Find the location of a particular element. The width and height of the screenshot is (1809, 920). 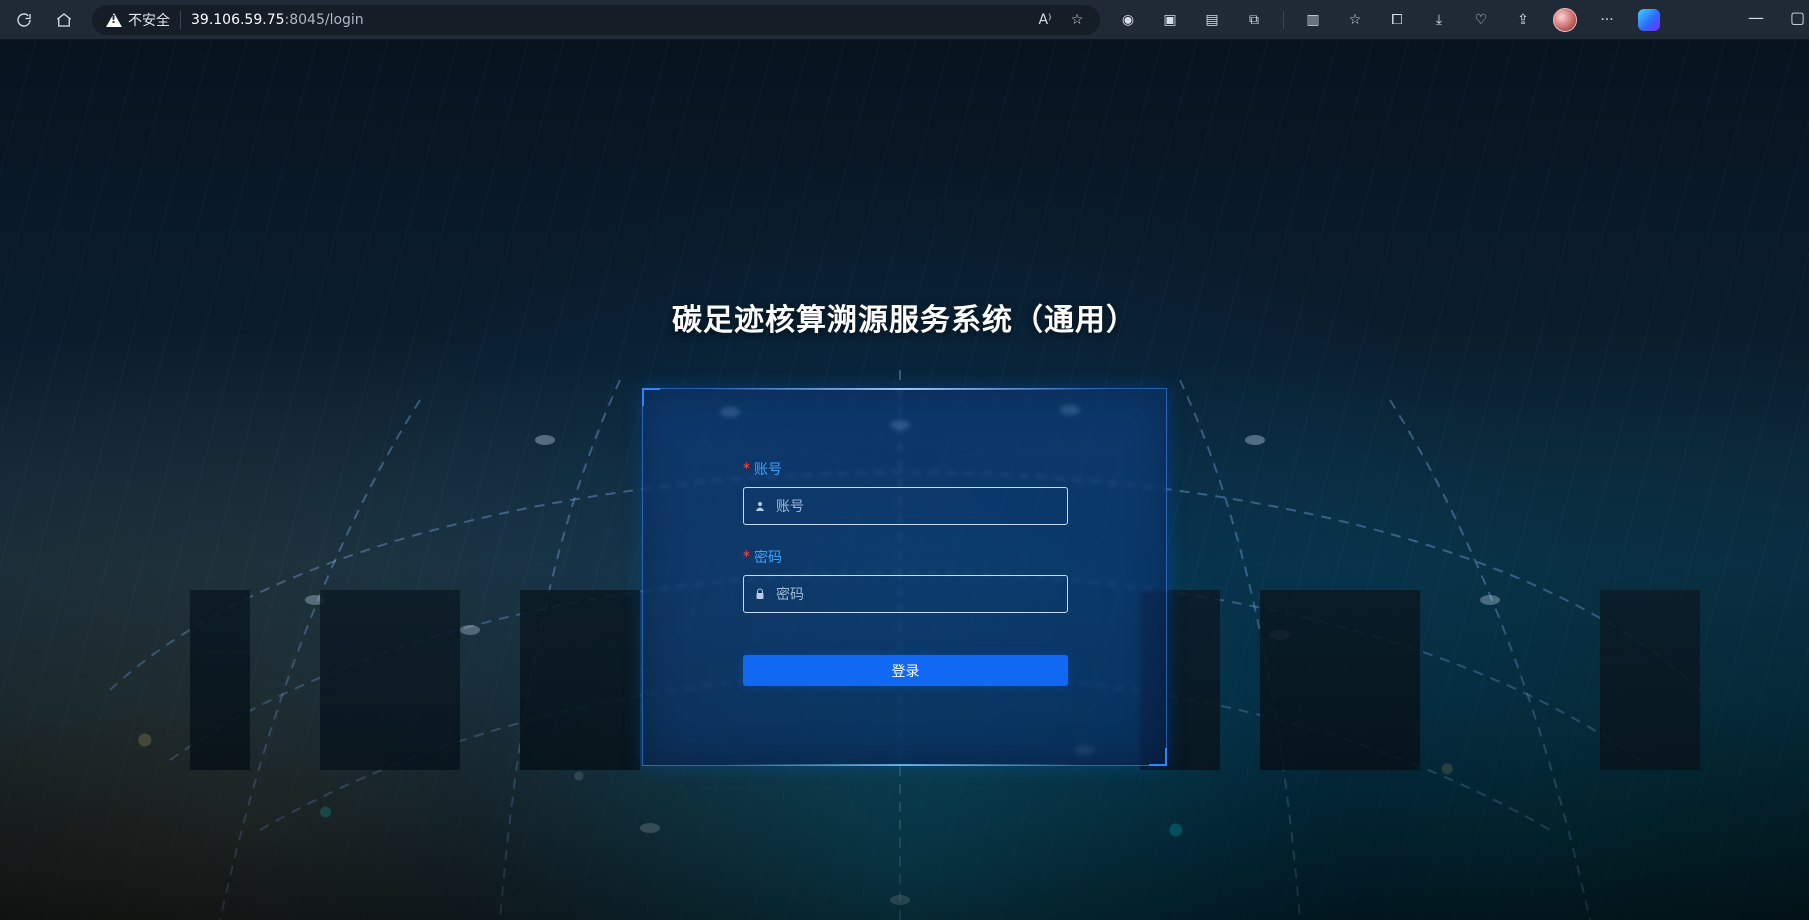

minimize-icon: — is located at coordinates (1756, 17).